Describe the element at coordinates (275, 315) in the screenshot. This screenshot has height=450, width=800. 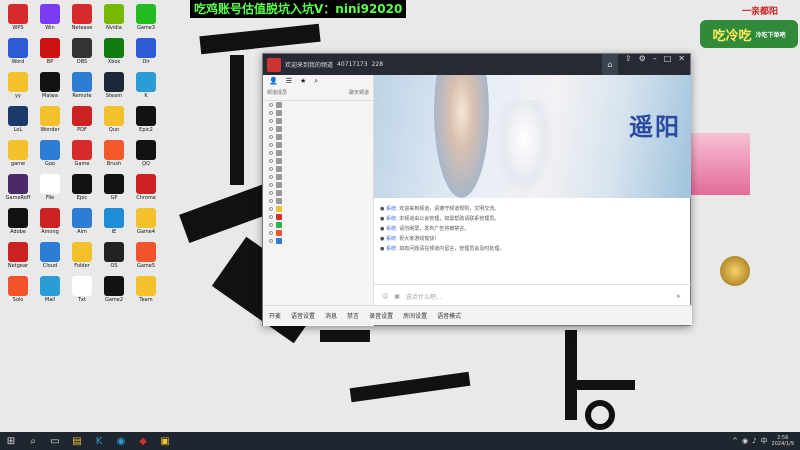
I see `statusbar-item: 开麦` at that location.